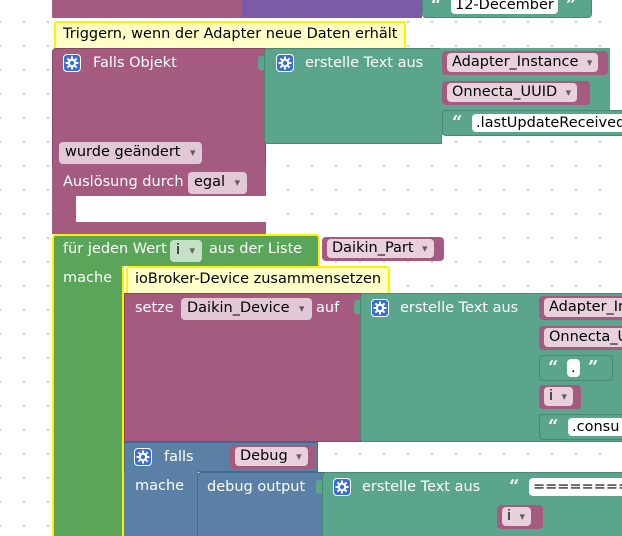 This screenshot has width=622, height=536. What do you see at coordinates (159, 228) in the screenshot?
I see `on-object-change-block-foot` at bounding box center [159, 228].